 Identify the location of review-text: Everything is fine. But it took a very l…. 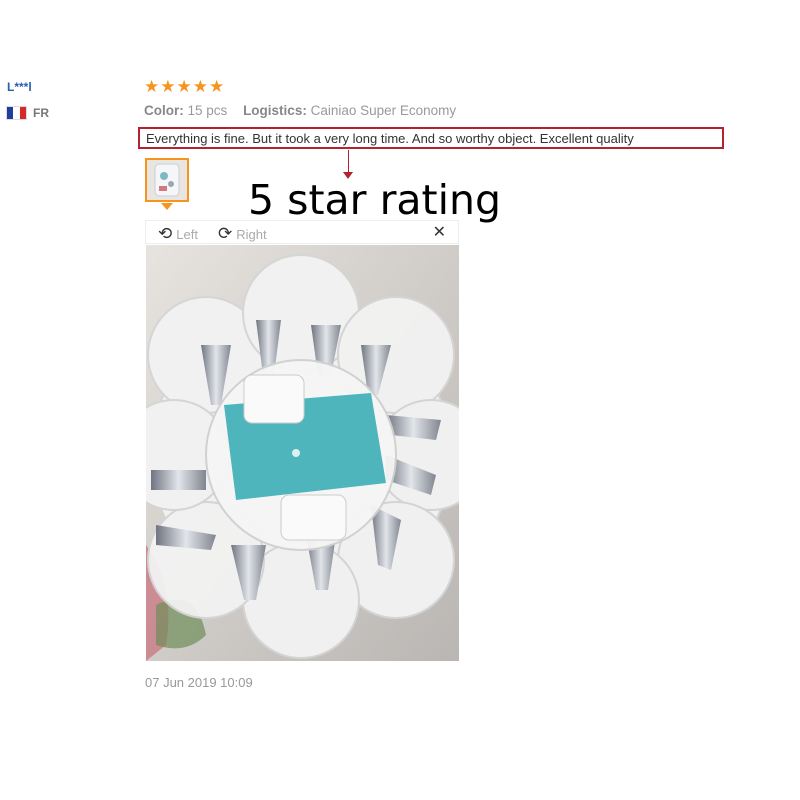
(431, 138).